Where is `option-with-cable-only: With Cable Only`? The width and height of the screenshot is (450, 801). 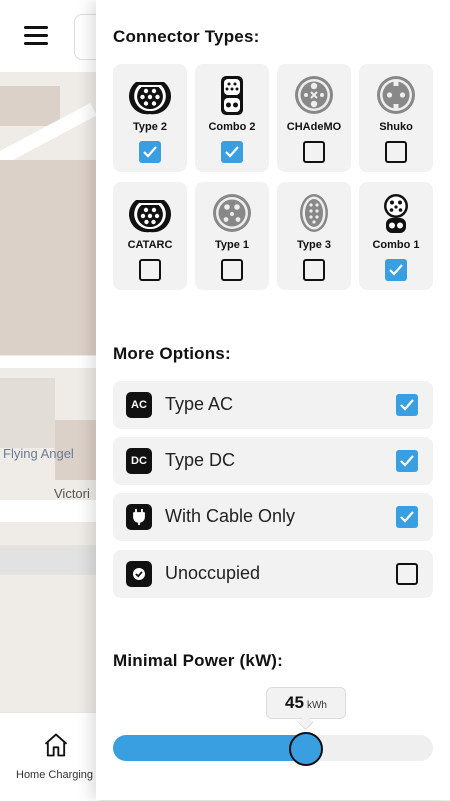
option-with-cable-only: With Cable Only is located at coordinates (273, 517).